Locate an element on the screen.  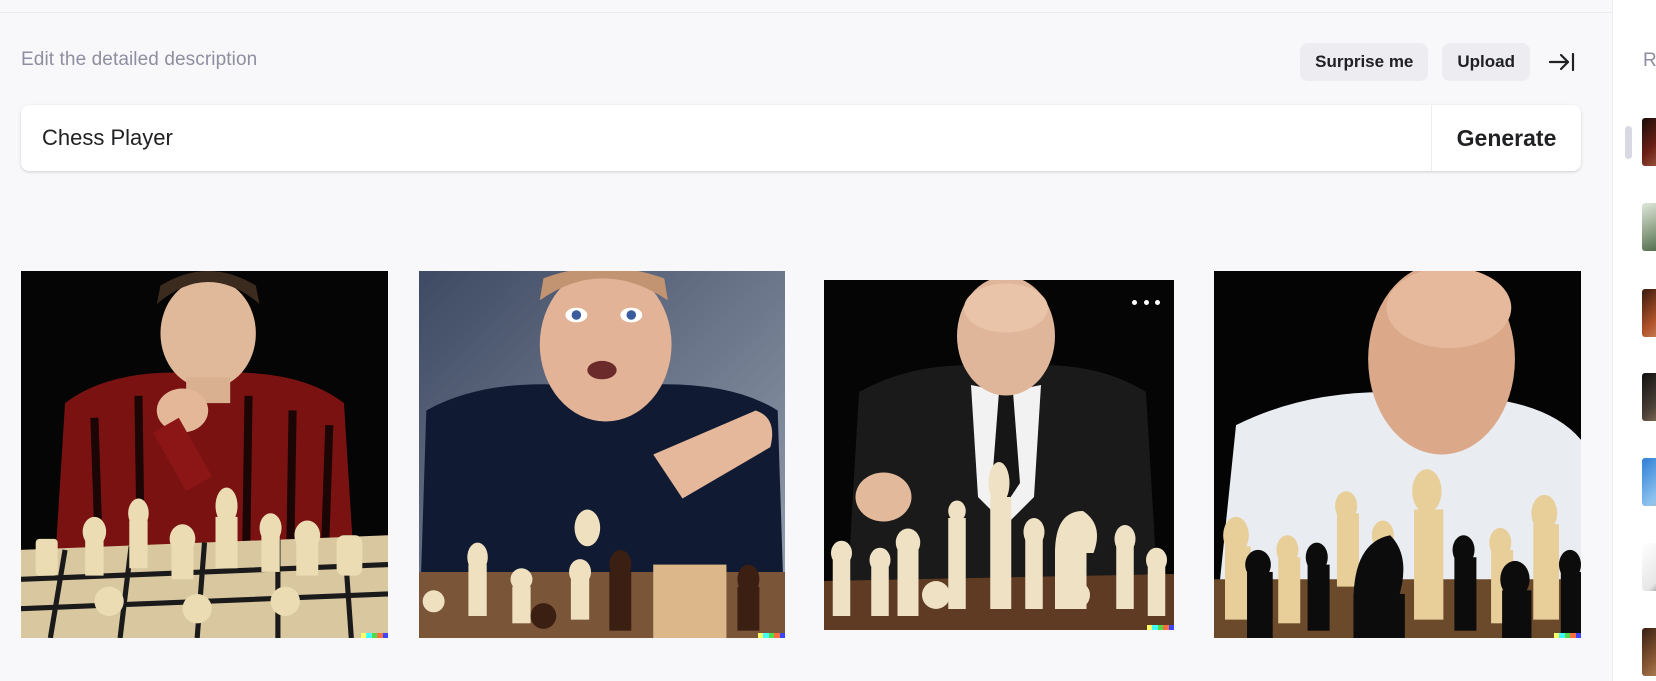
prompt-input is located at coordinates (726, 138).